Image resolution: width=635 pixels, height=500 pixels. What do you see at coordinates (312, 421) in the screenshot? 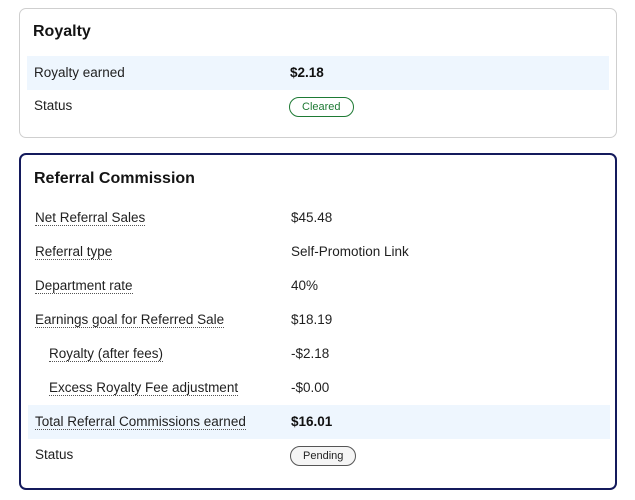
I see `total-referral-commissions-value: $16.01` at bounding box center [312, 421].